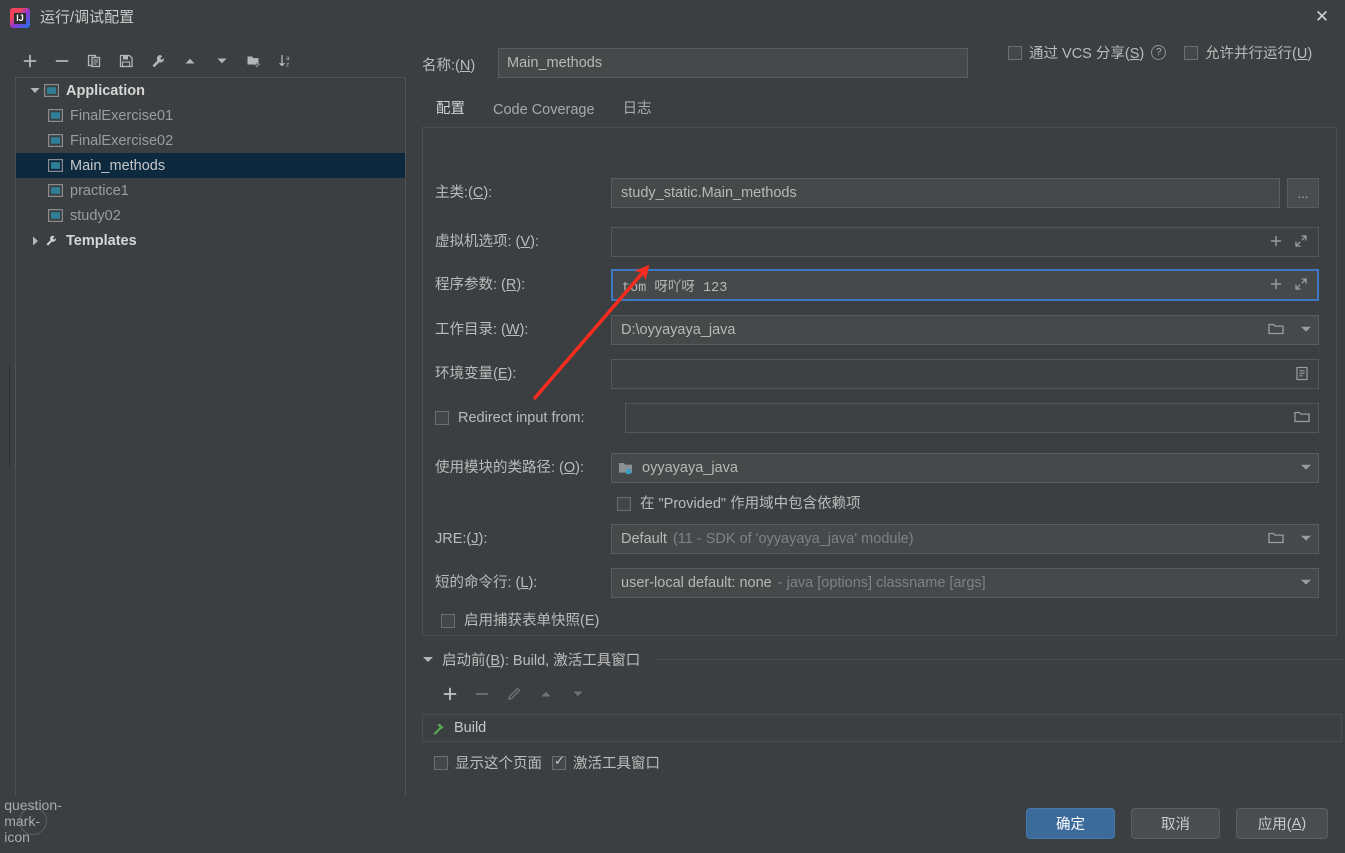 This screenshot has height=853, width=1345. I want to click on working-directory-chevron-down-icon, so click(1306, 329).